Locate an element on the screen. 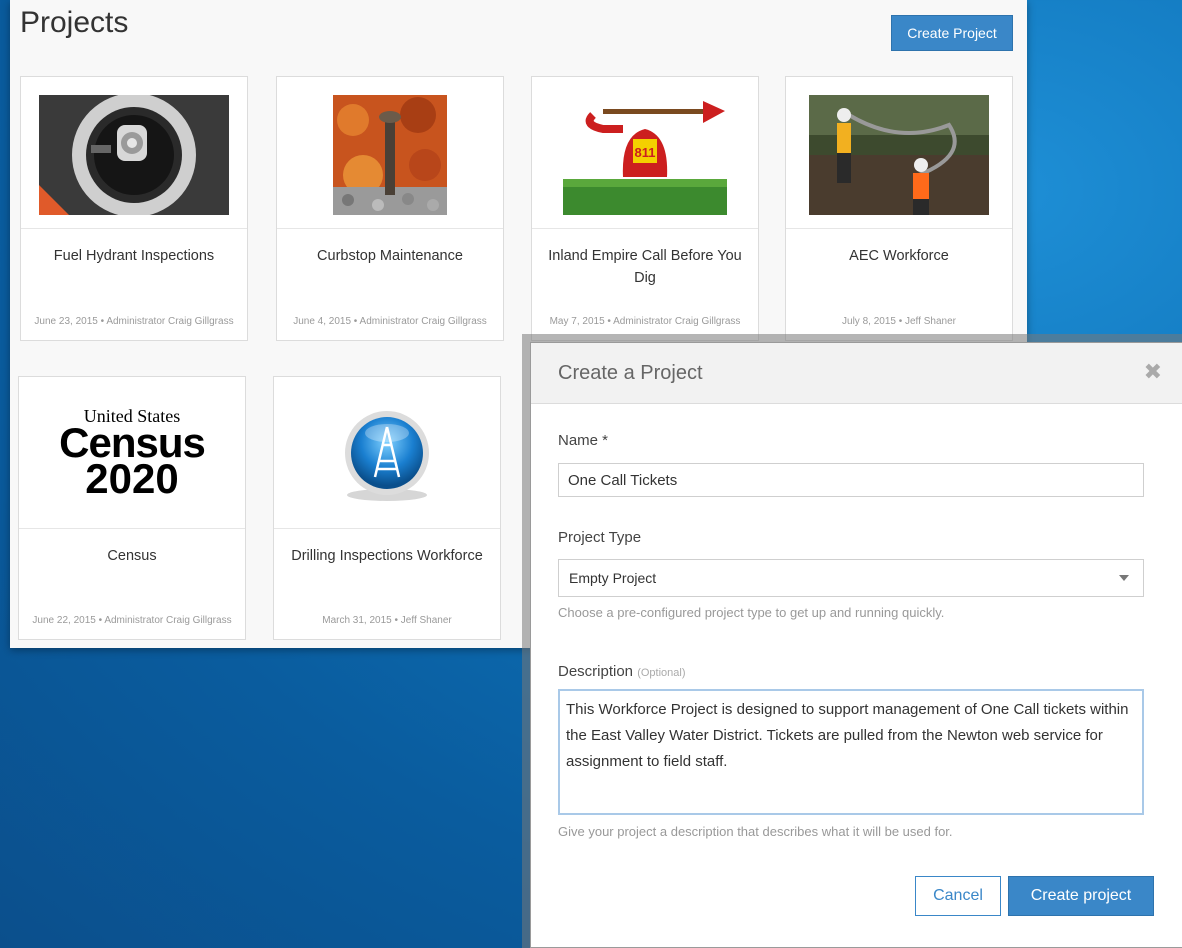  dialog-header: Create a Project ✖ is located at coordinates (856, 373).